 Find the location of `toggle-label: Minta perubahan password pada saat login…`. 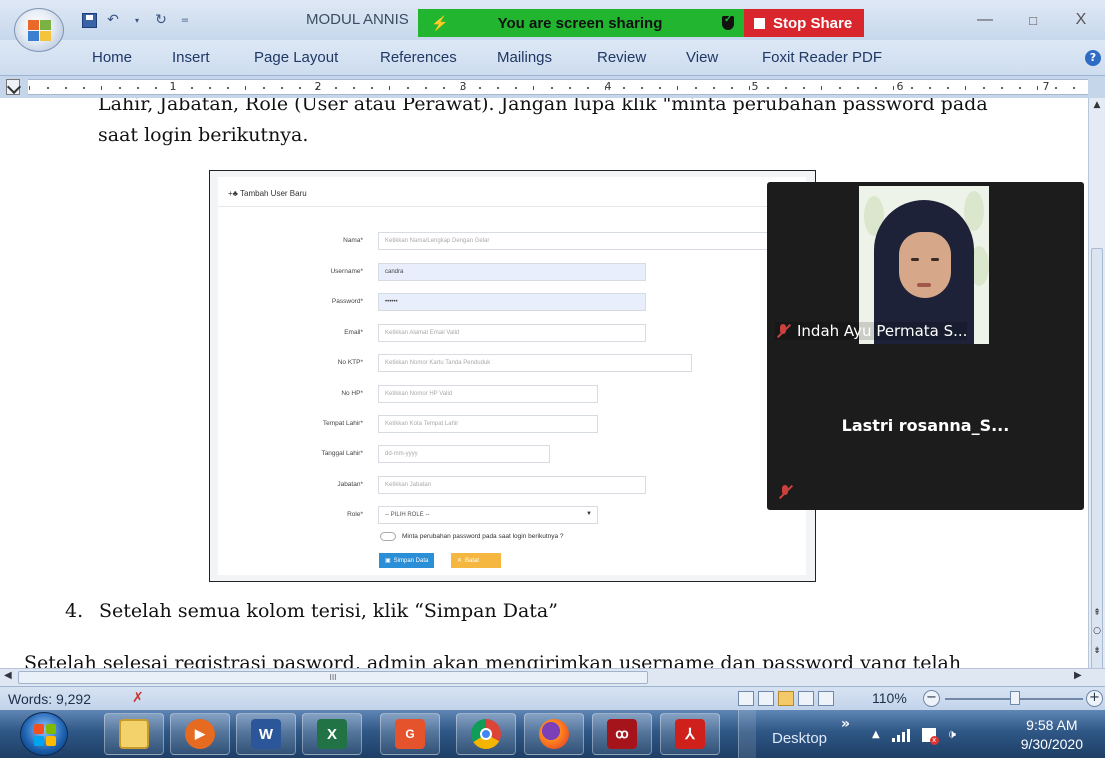

toggle-label: Minta perubahan password pada saat login… is located at coordinates (483, 536).